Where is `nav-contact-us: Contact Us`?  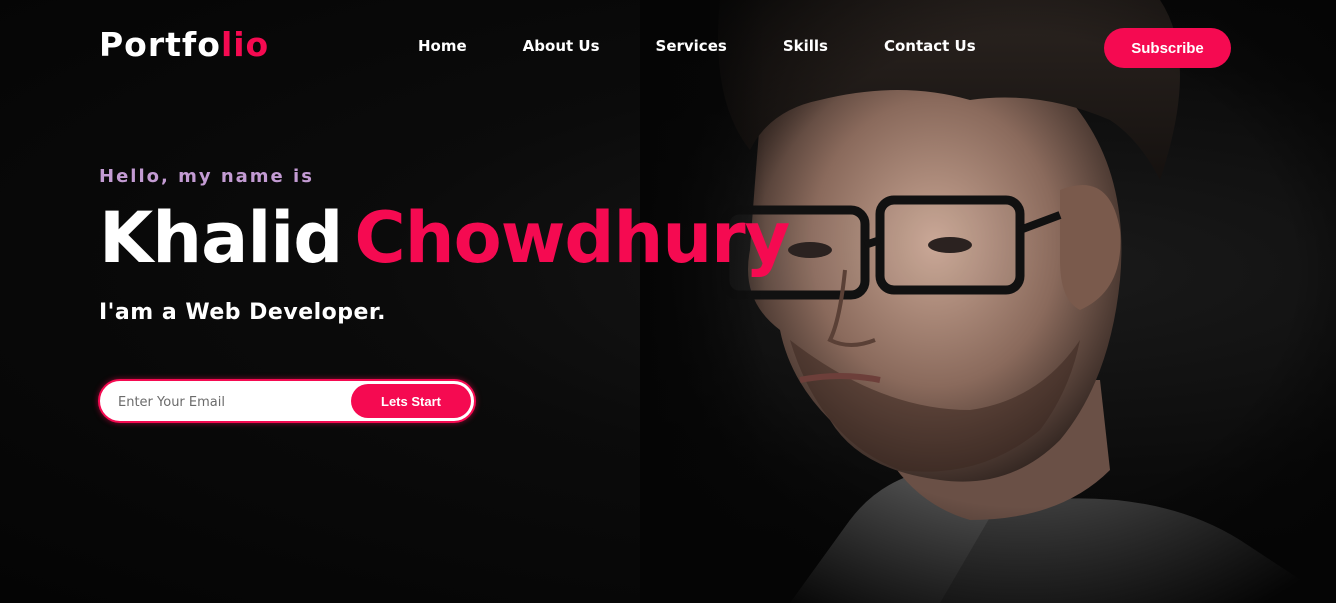
nav-contact-us: Contact Us is located at coordinates (930, 46).